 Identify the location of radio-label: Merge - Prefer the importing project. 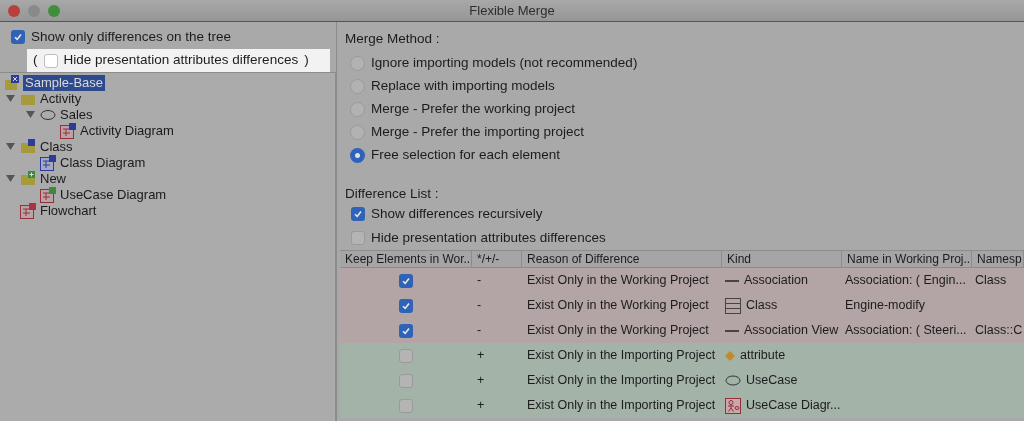
(478, 132).